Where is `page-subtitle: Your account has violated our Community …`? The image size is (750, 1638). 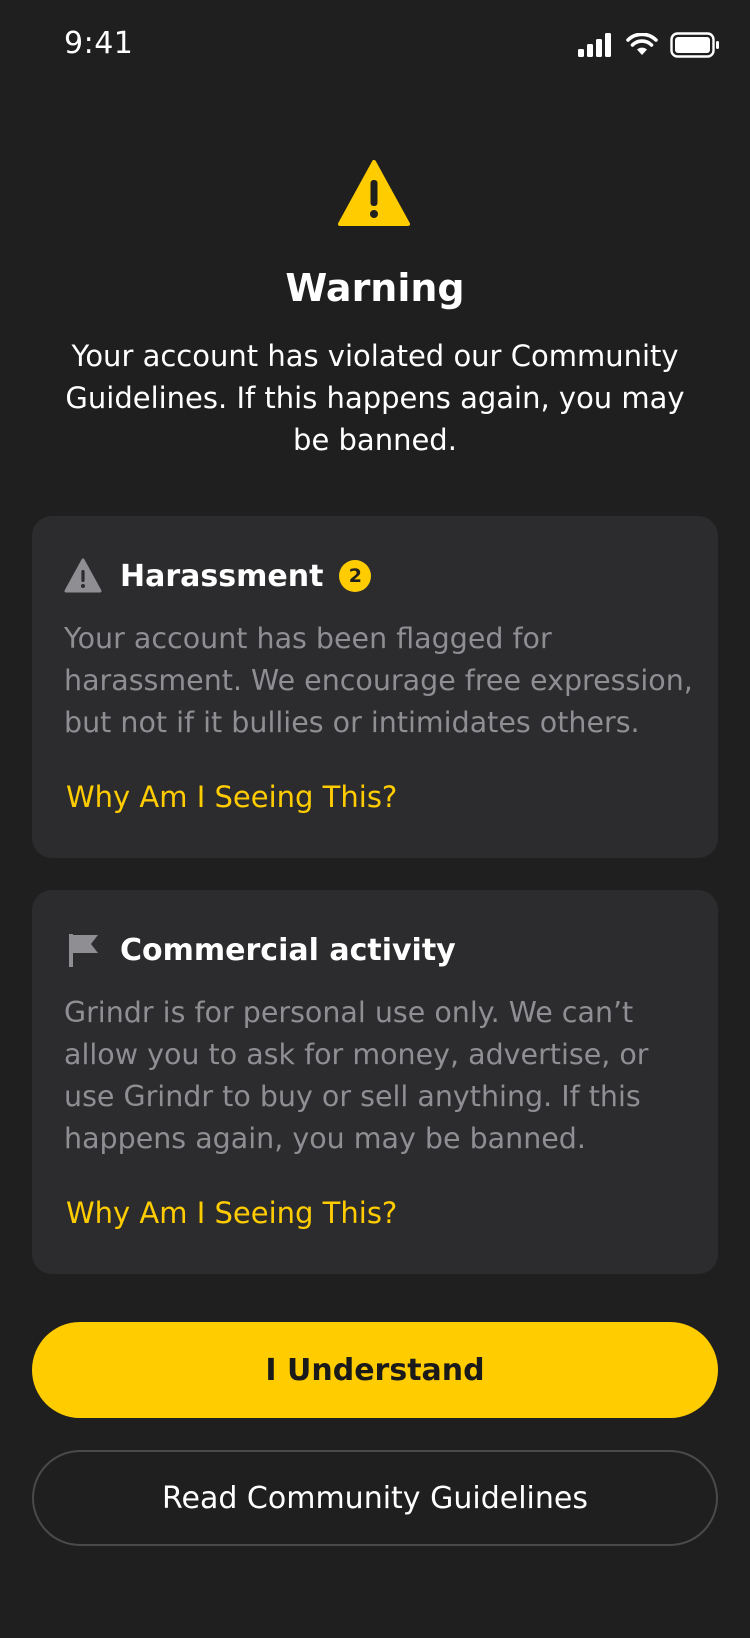 page-subtitle: Your account has violated our Community … is located at coordinates (375, 398).